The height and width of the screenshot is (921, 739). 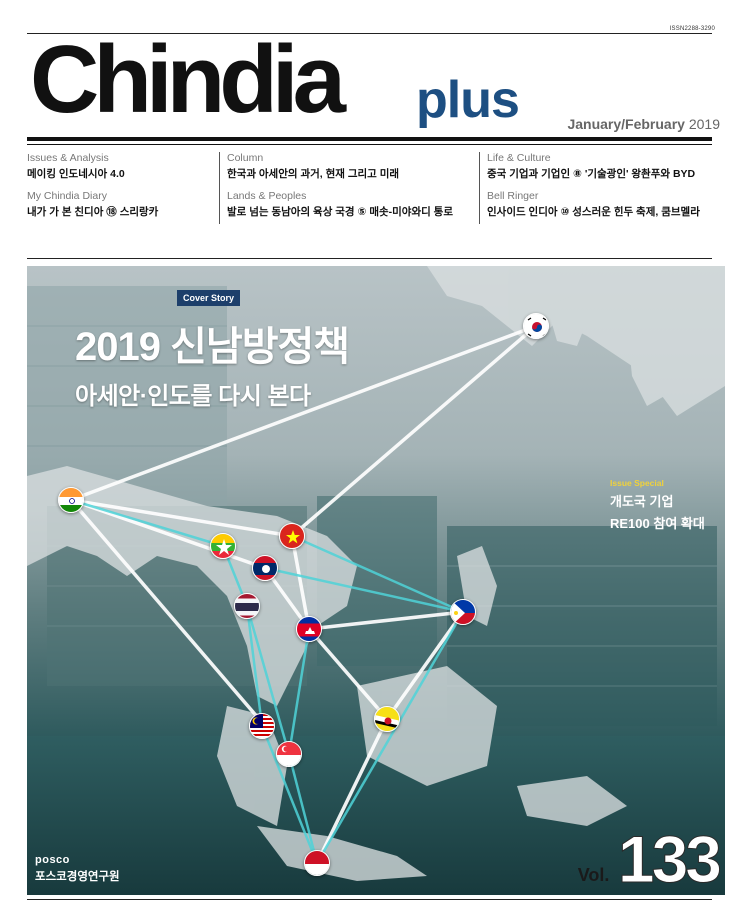 What do you see at coordinates (468, 100) in the screenshot?
I see `magazine-title-plus: plus` at bounding box center [468, 100].